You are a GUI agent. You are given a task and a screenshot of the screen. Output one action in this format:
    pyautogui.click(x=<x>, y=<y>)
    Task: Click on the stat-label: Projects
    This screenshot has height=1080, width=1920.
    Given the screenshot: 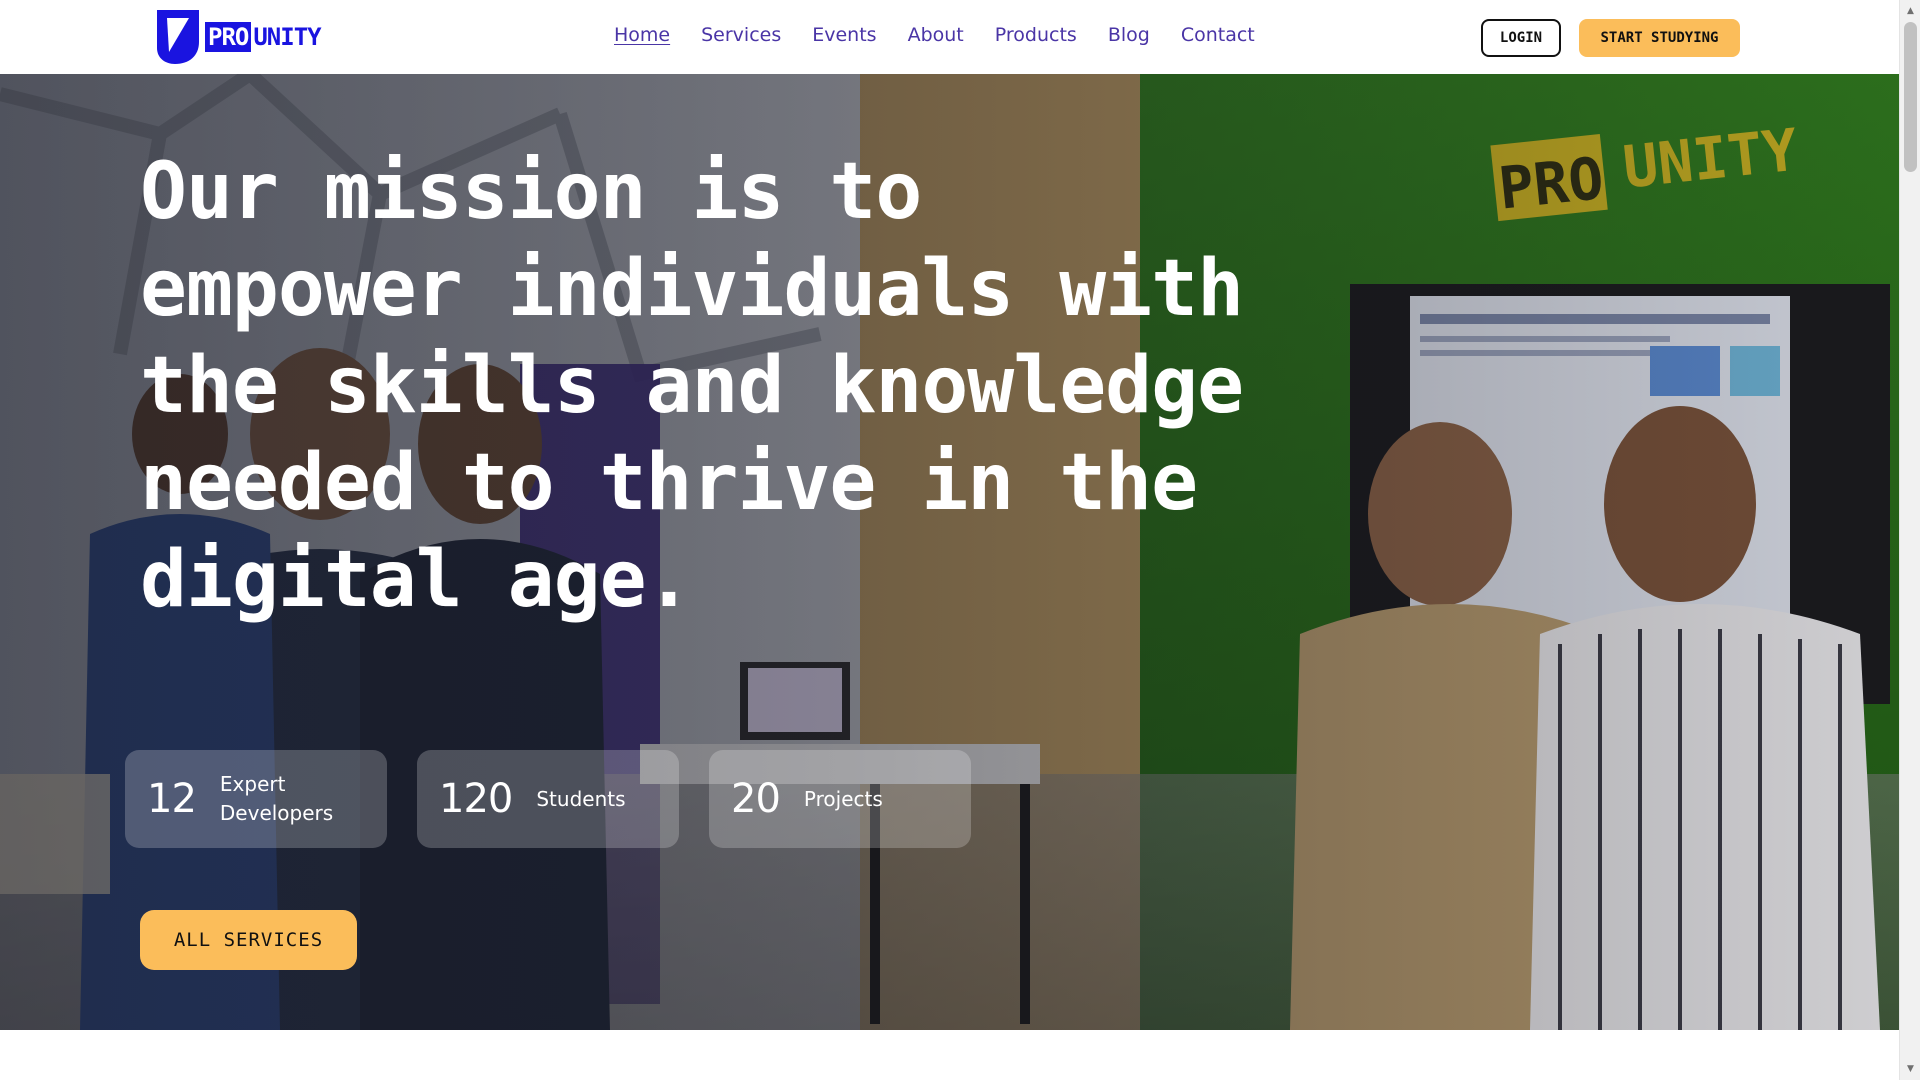 What is the action you would take?
    pyautogui.click(x=843, y=798)
    